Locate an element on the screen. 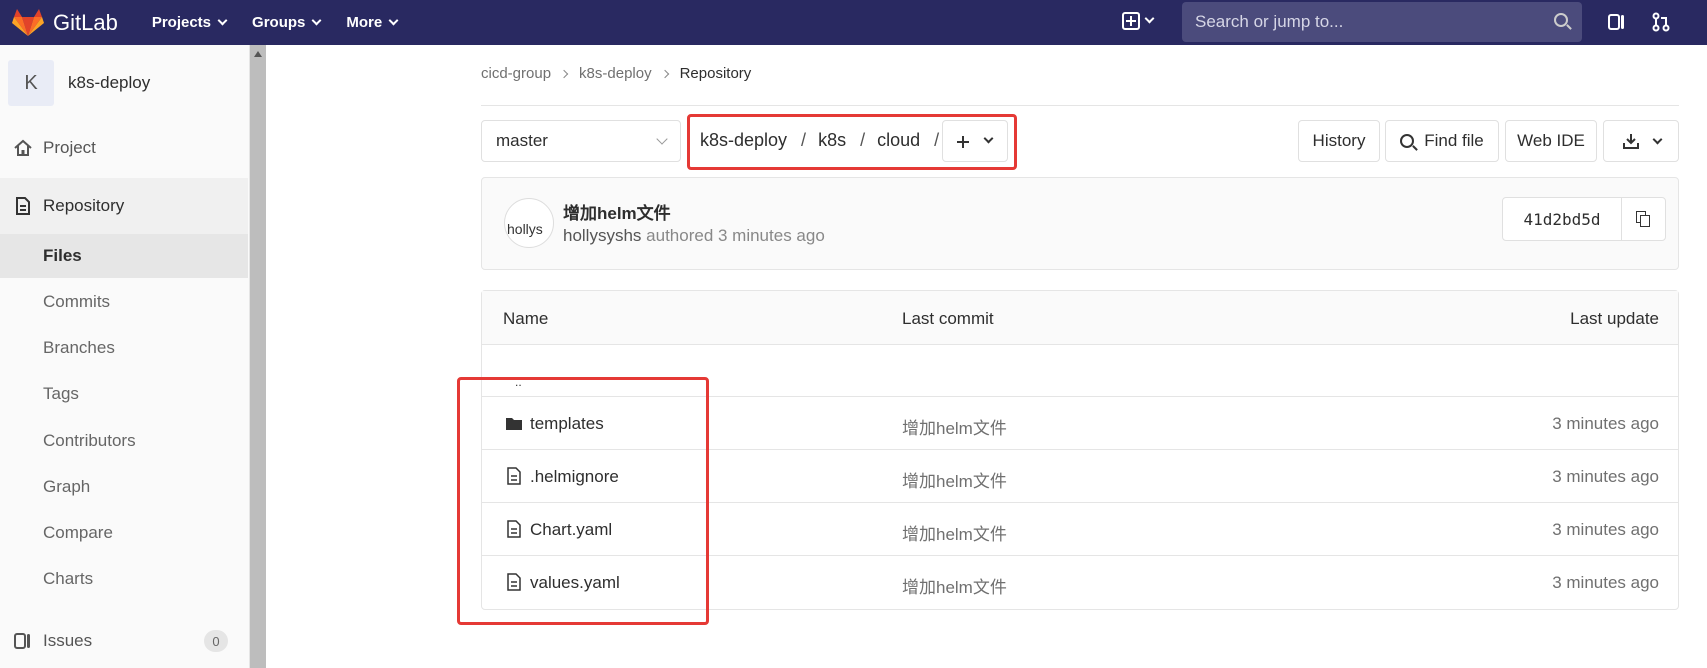 This screenshot has height=668, width=1707. sidebar-subitem-commits: Commits is located at coordinates (124, 302).